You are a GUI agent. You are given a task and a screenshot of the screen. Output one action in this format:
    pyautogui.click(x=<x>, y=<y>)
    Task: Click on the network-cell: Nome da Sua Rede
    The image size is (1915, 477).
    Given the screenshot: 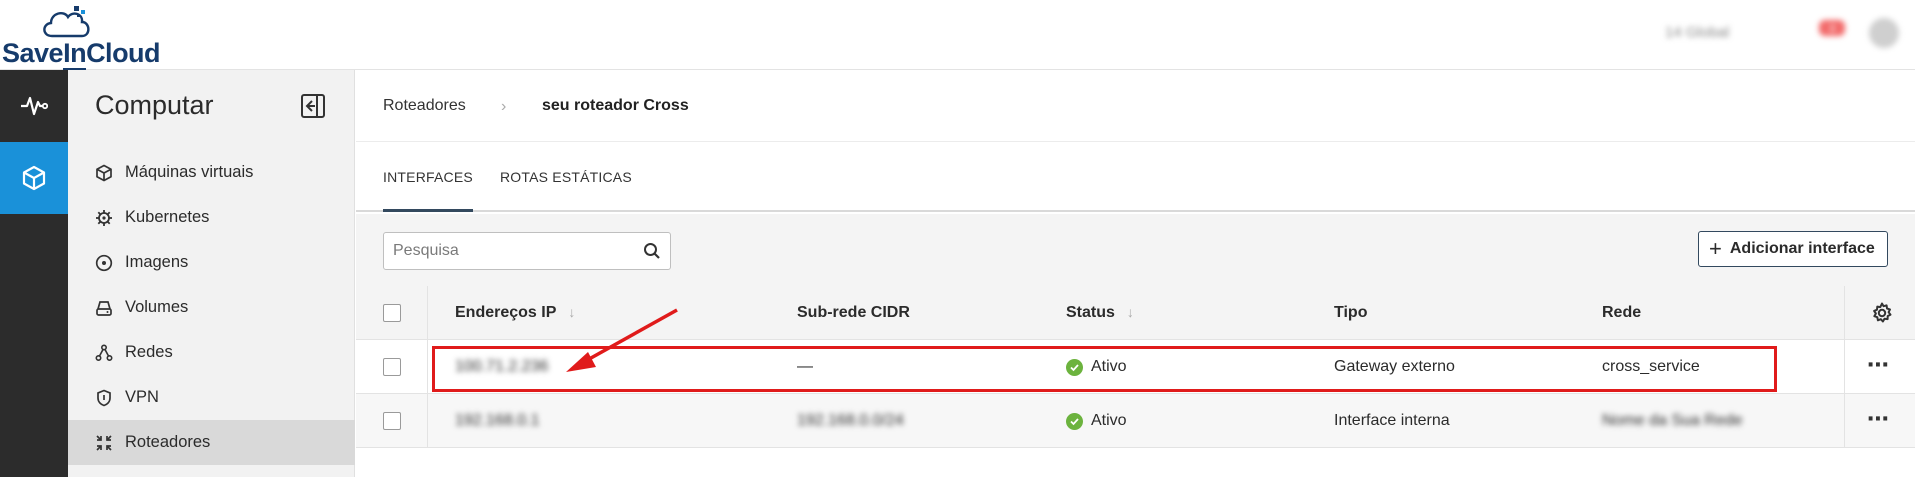 What is the action you would take?
    pyautogui.click(x=1672, y=420)
    